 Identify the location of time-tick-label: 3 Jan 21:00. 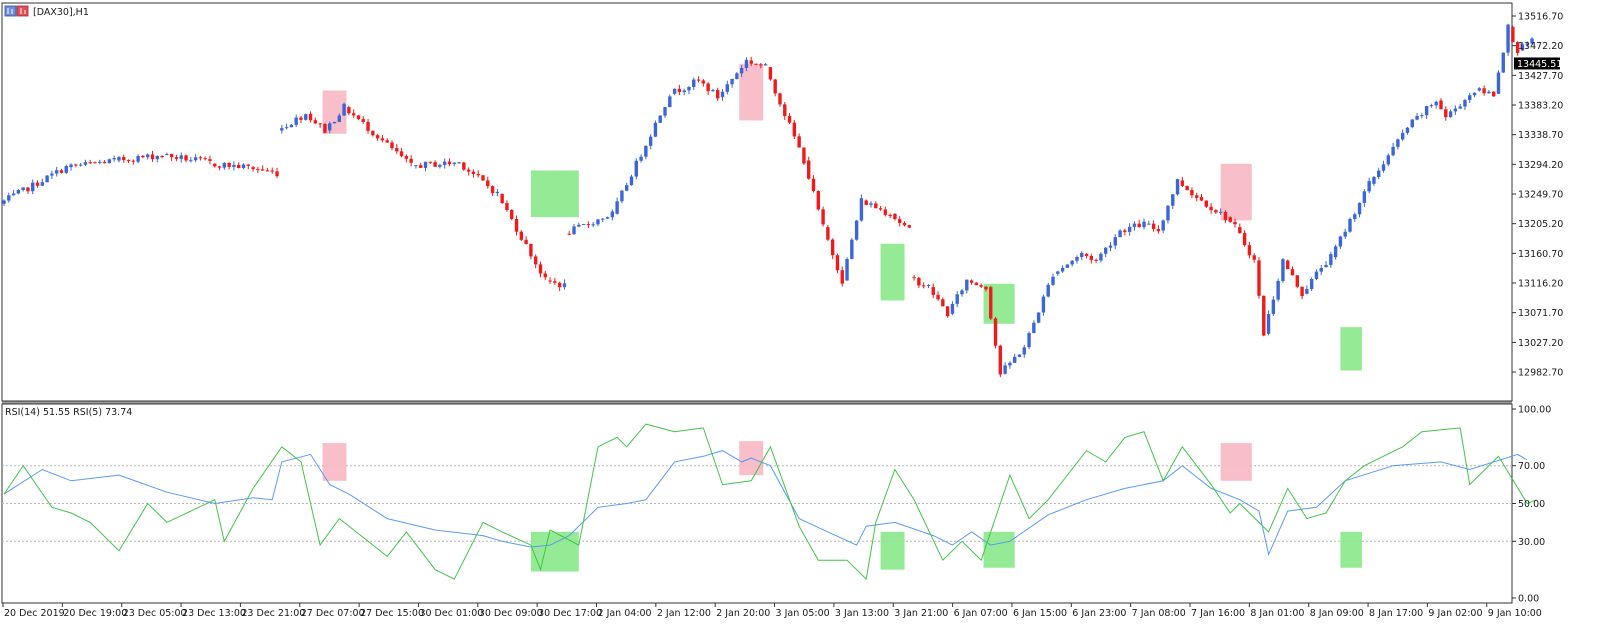
(921, 613).